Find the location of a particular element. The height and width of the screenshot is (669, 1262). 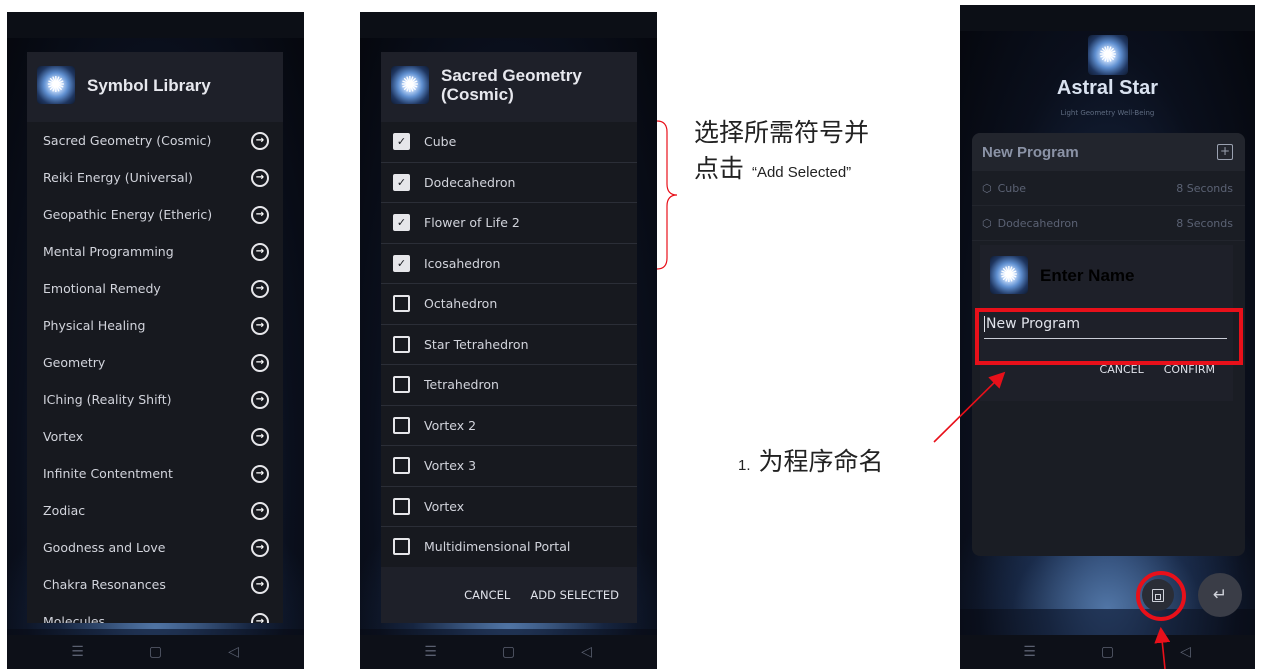

arrow-to-save-button is located at coordinates (1162, 647).